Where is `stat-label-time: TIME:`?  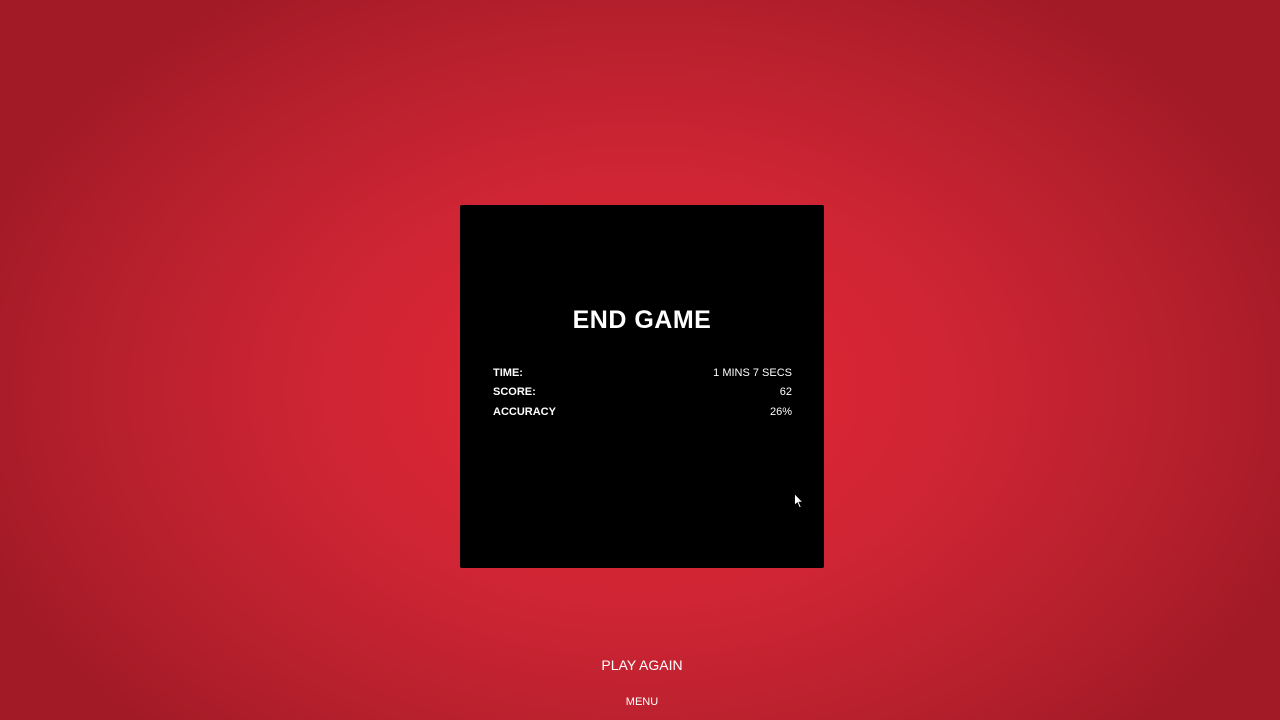
stat-label-time: TIME: is located at coordinates (508, 372).